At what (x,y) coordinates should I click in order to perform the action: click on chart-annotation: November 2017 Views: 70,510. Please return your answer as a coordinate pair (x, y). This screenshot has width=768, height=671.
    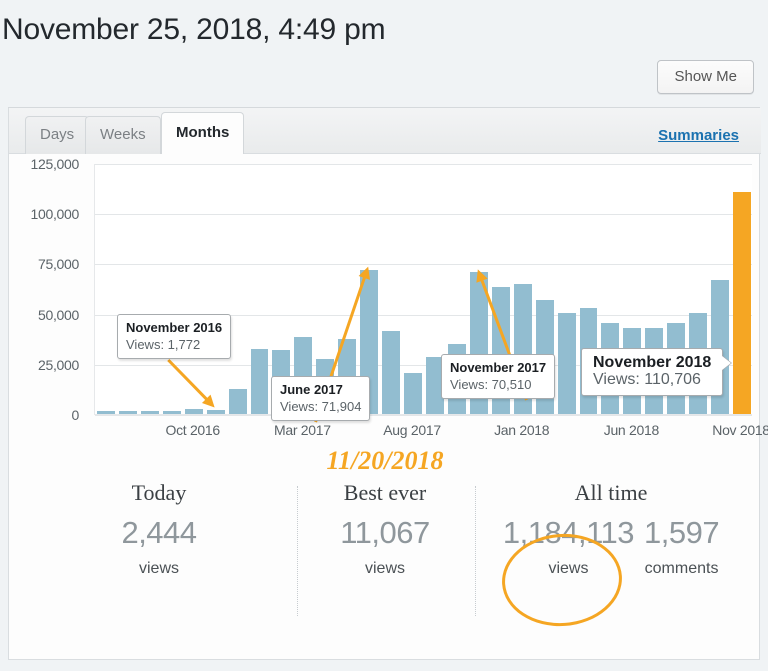
    Looking at the image, I should click on (498, 376).